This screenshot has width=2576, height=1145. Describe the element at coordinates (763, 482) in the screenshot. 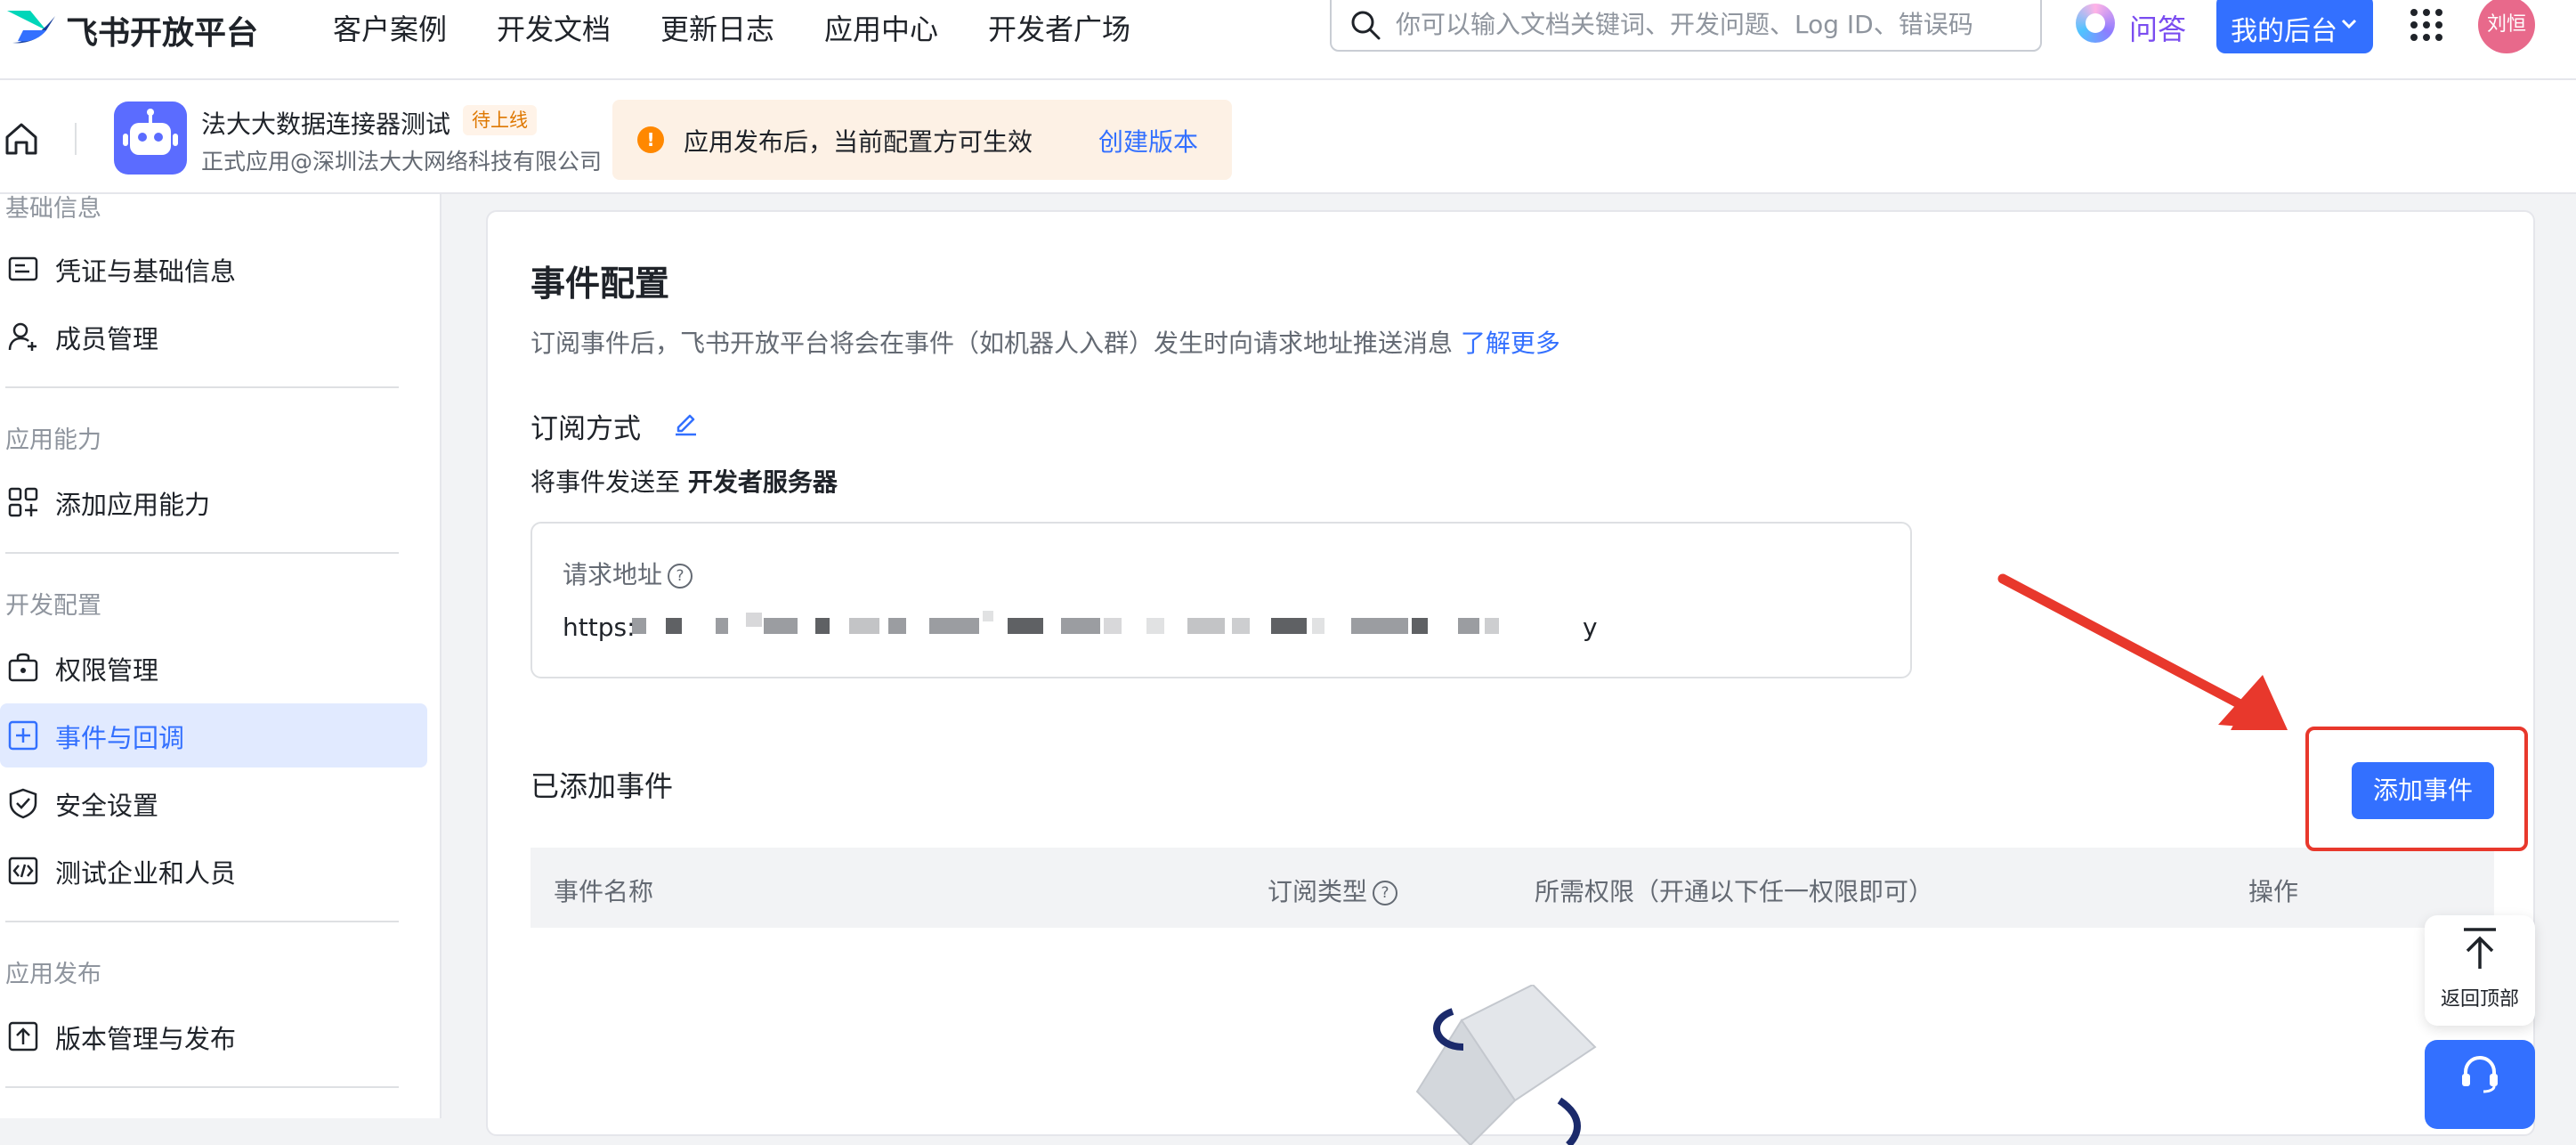

I see `send-target: 开发者服务器` at that location.